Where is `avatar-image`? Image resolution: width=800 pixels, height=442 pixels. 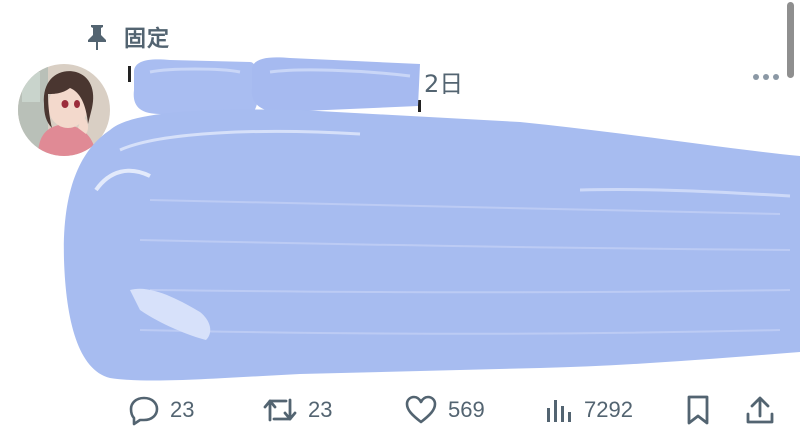
avatar-image is located at coordinates (64, 110).